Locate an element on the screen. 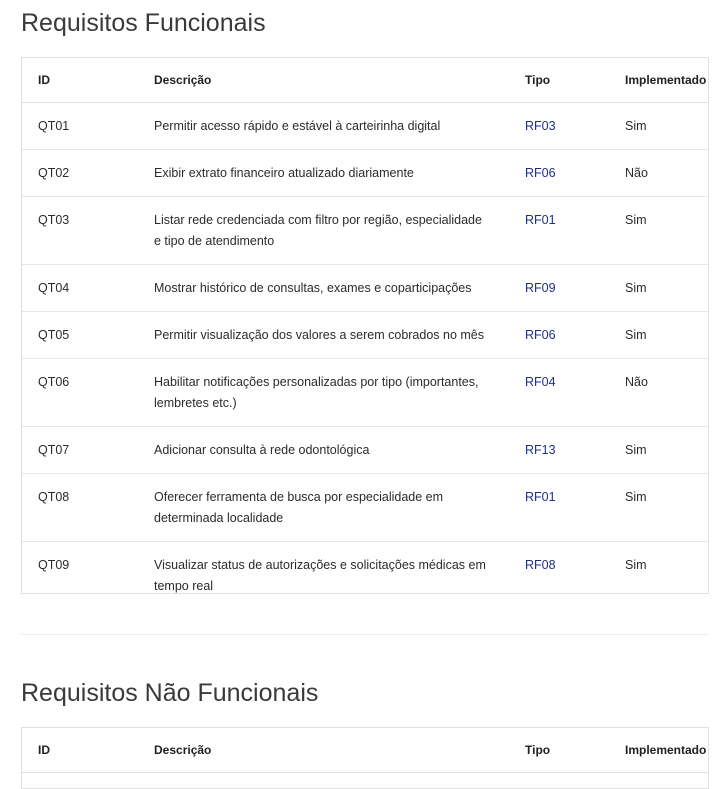 The height and width of the screenshot is (789, 721). cell-type-link: RF04 is located at coordinates (559, 392).